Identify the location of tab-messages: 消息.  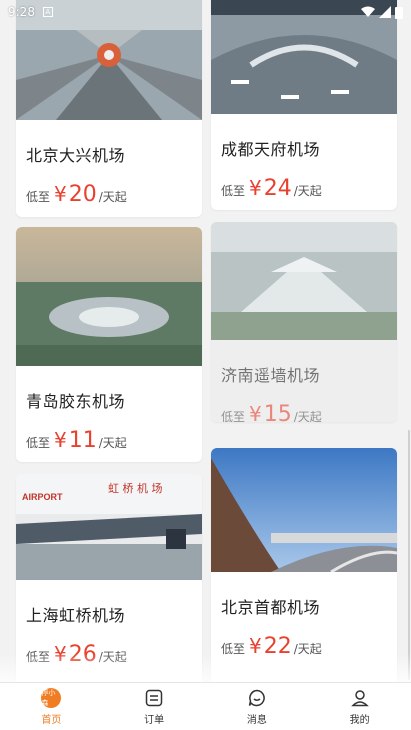
(257, 707).